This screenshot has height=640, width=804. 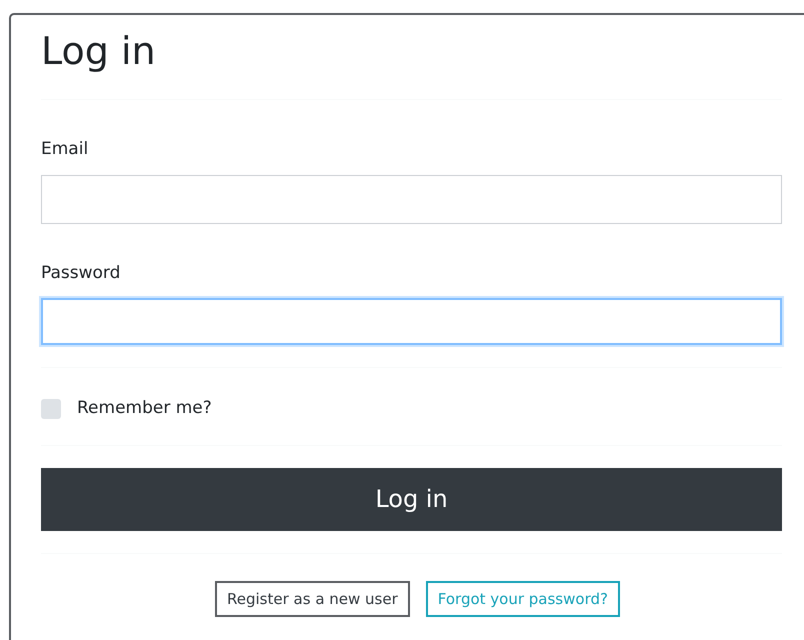 What do you see at coordinates (51, 408) in the screenshot?
I see `checkbox` at bounding box center [51, 408].